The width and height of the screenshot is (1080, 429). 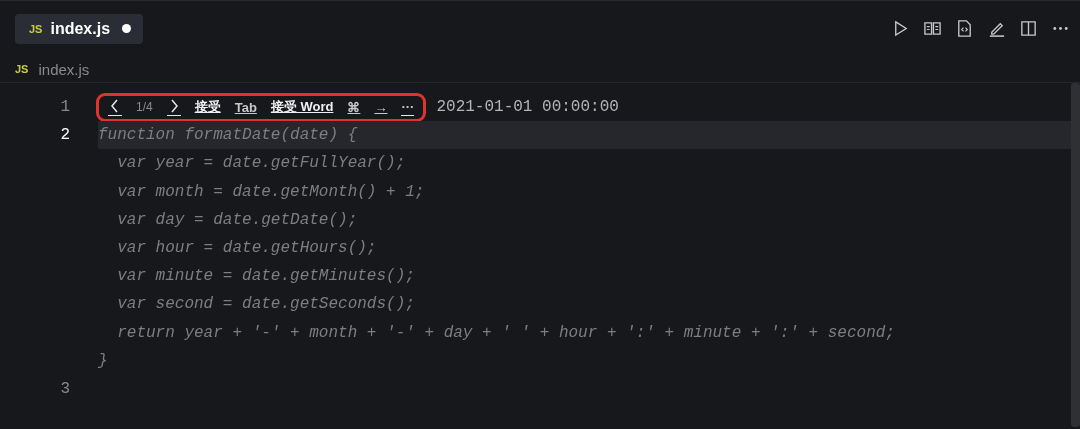 I want to click on previous-icon, so click(x=115, y=107).